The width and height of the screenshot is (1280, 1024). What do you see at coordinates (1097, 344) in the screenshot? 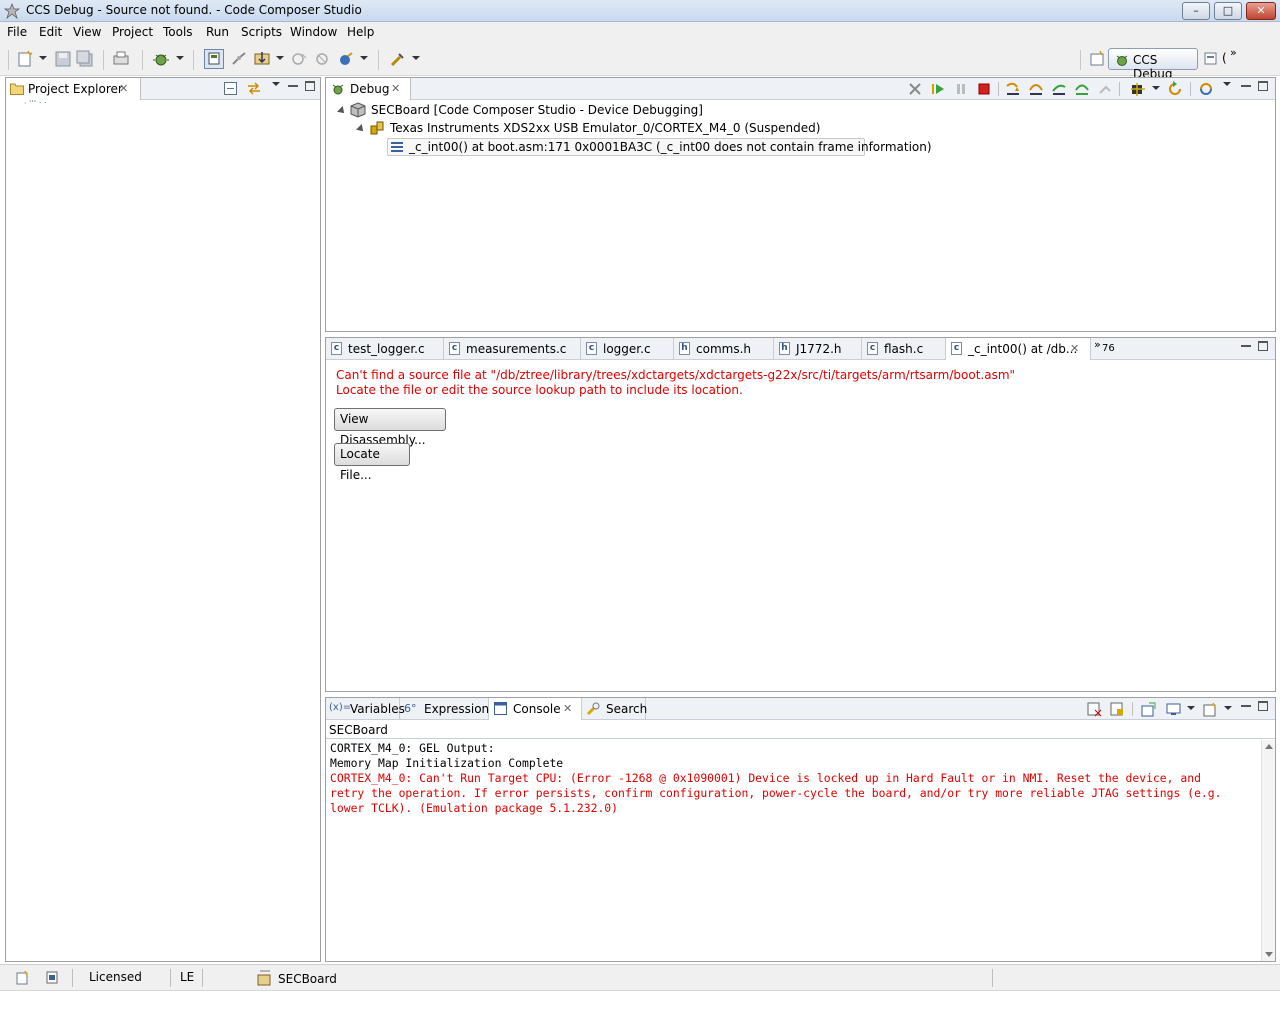
I see `tab-overflow-chevron-icon: »` at bounding box center [1097, 344].